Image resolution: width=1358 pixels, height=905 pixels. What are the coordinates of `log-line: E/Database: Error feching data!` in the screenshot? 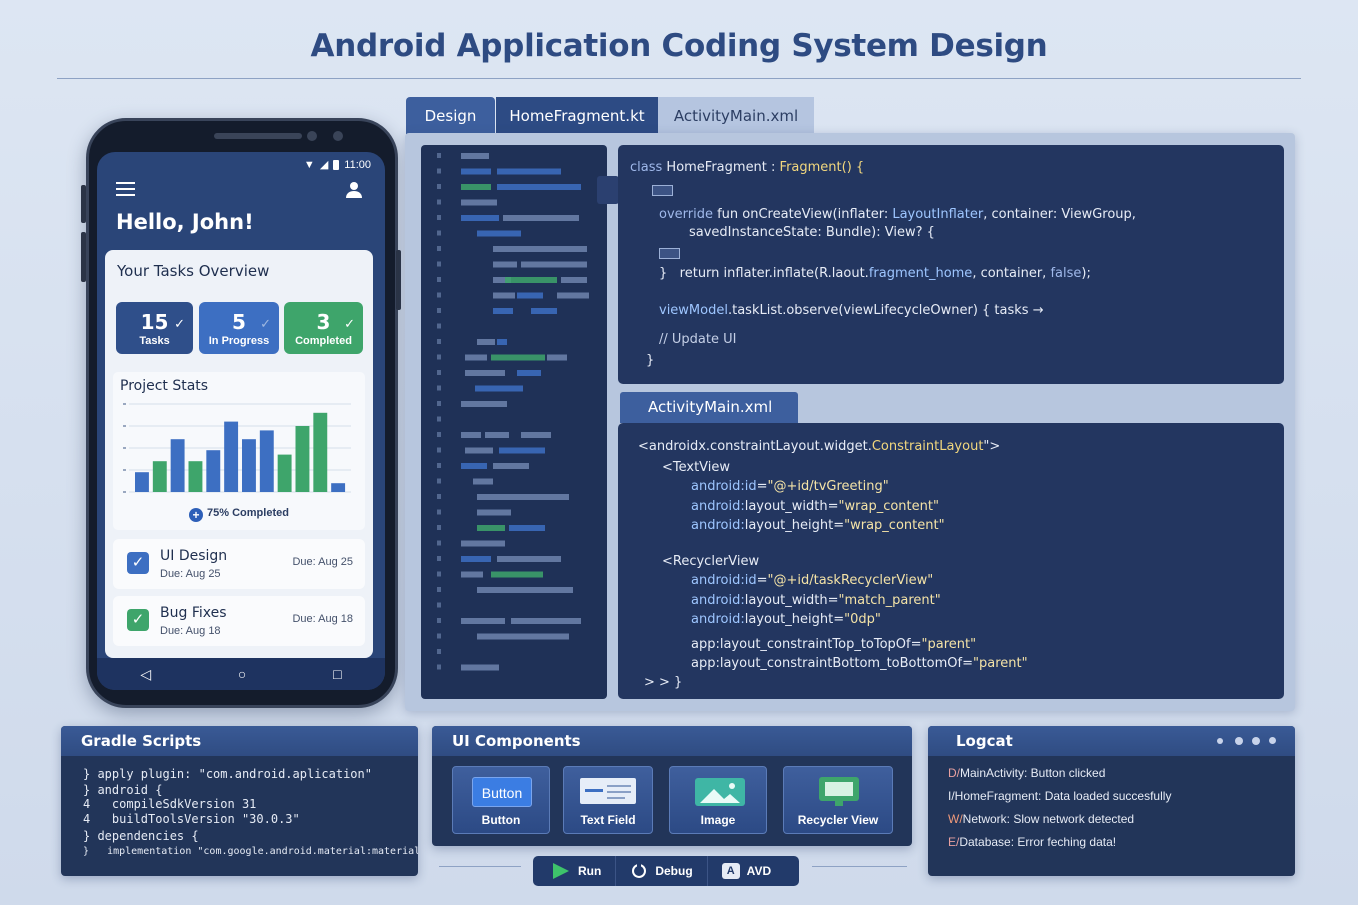 It's located at (1032, 842).